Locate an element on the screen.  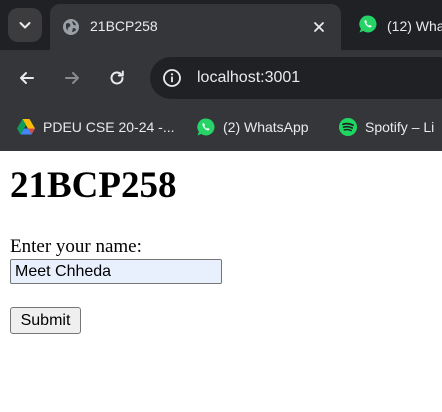
url-text: localhost:3001 is located at coordinates (249, 77).